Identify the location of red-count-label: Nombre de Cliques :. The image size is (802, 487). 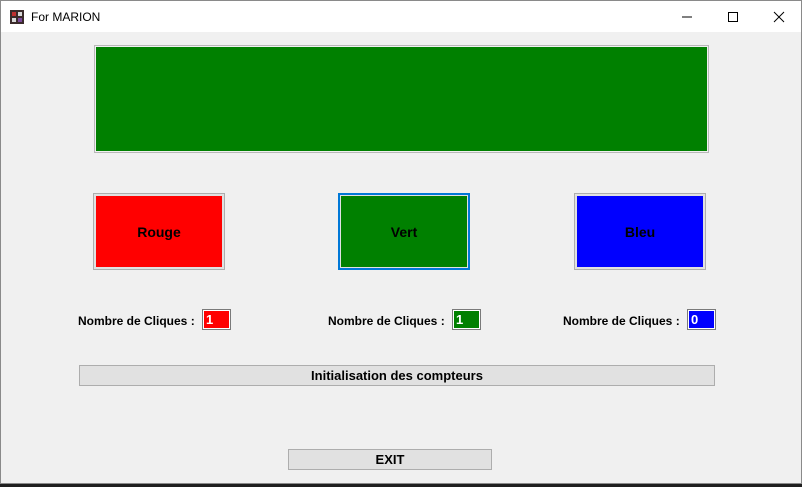
(136, 321).